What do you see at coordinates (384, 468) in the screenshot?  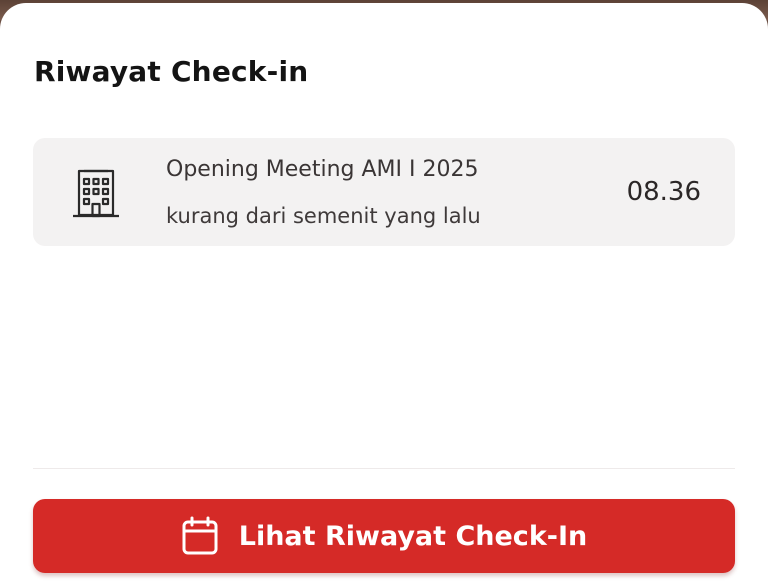 I see `divider` at bounding box center [384, 468].